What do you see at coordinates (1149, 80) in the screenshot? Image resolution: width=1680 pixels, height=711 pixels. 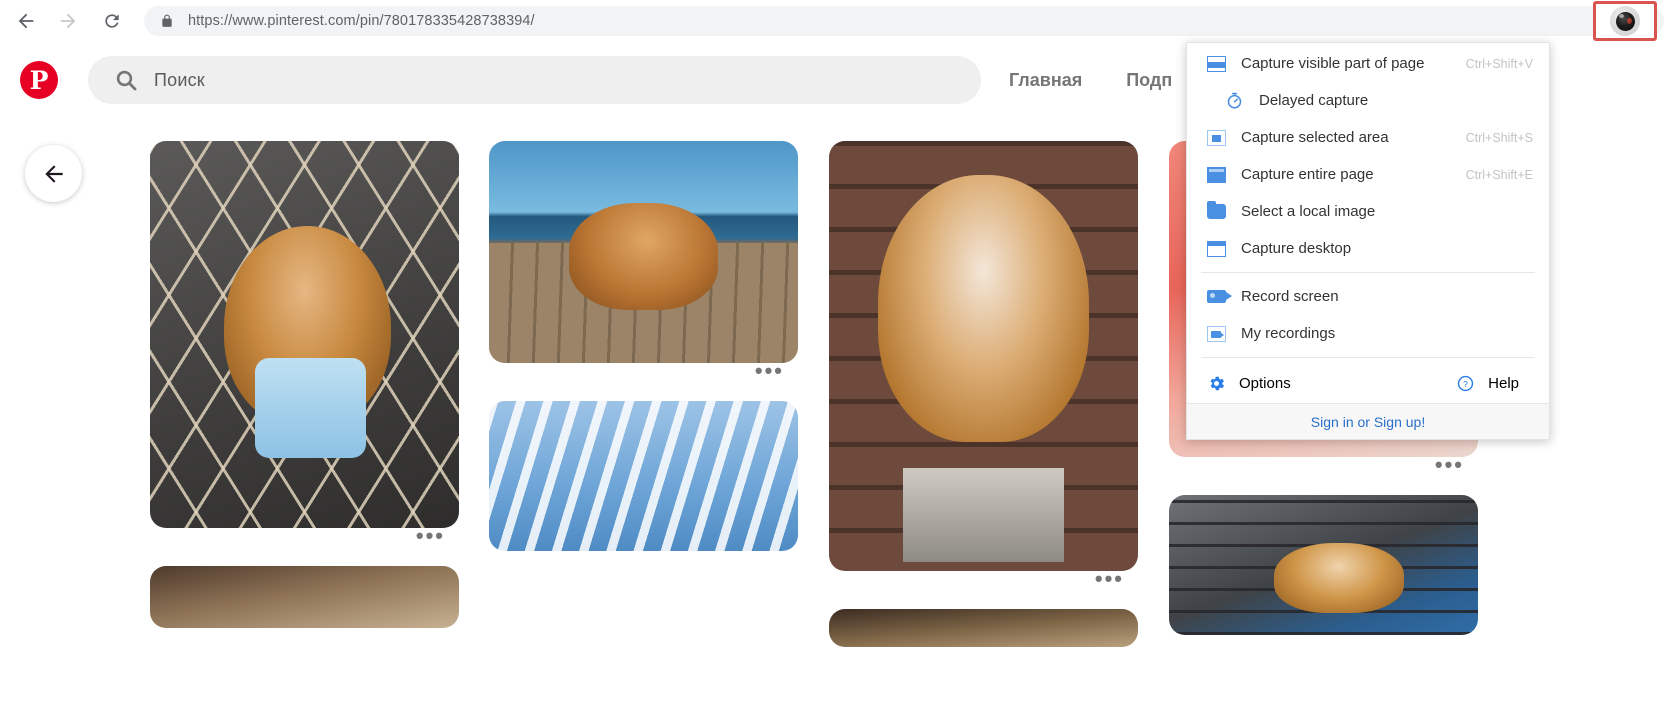 I see `nav-link-following: Подп` at bounding box center [1149, 80].